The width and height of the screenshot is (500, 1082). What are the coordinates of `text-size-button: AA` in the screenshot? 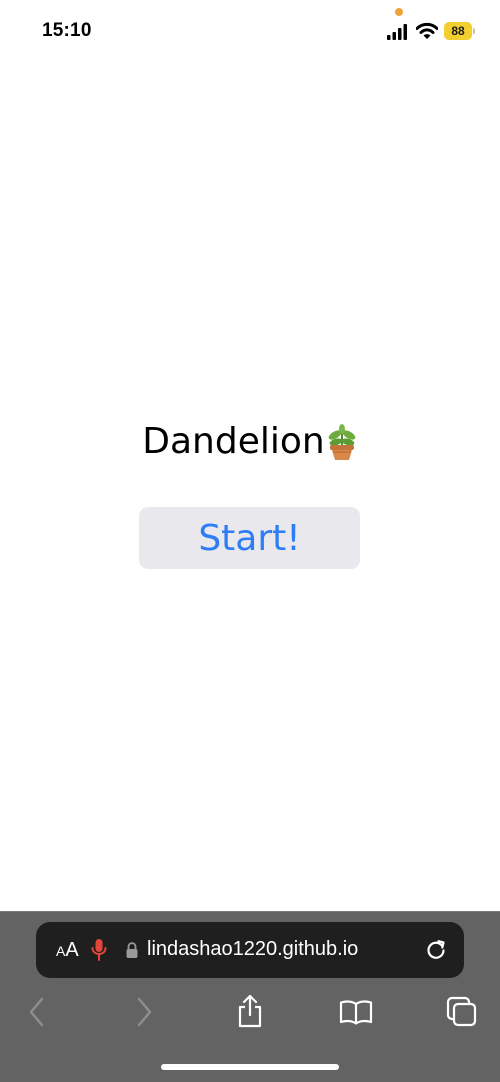 It's located at (67, 951).